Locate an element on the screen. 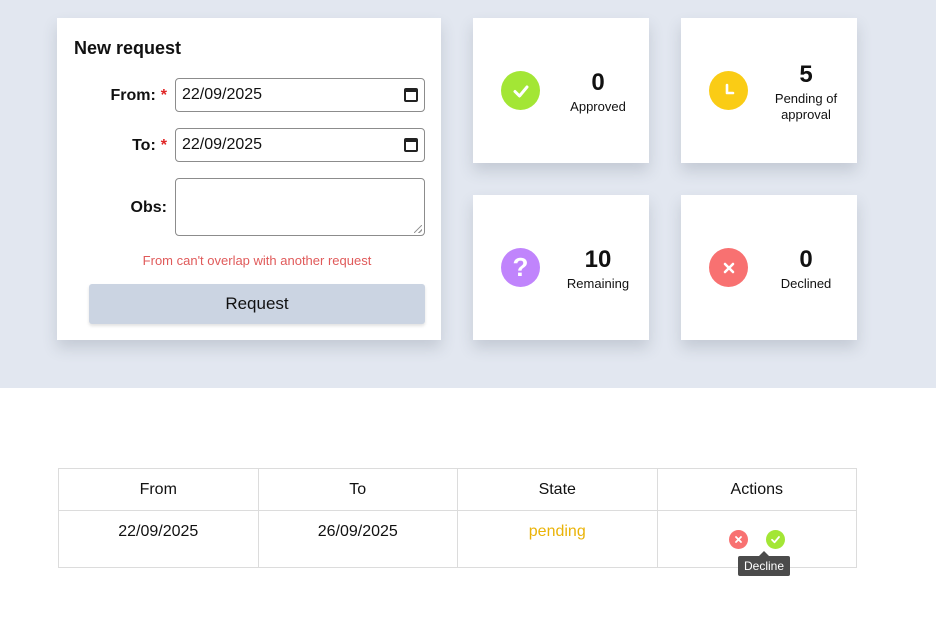  from-date-input: 22/09/2025 is located at coordinates (300, 95).